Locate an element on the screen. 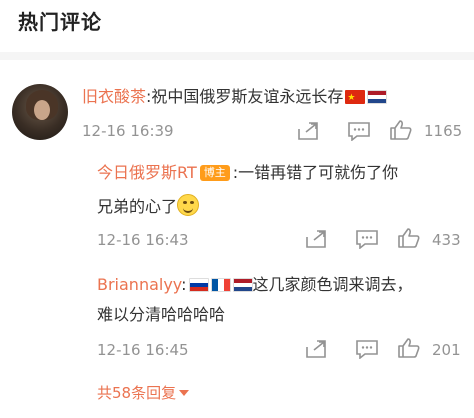 This screenshot has width=474, height=418. avatar is located at coordinates (40, 112).